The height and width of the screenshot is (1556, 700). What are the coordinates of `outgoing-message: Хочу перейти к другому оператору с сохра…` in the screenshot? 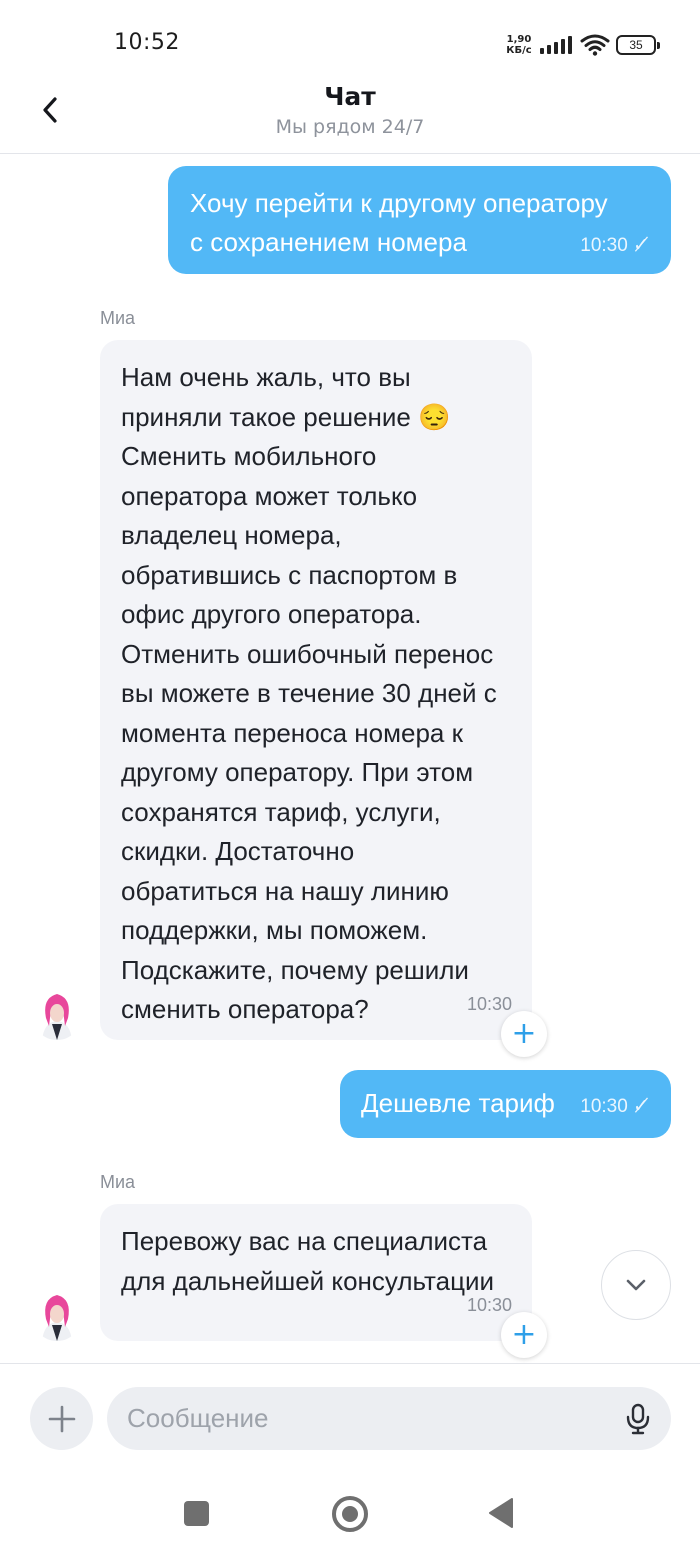 It's located at (419, 220).